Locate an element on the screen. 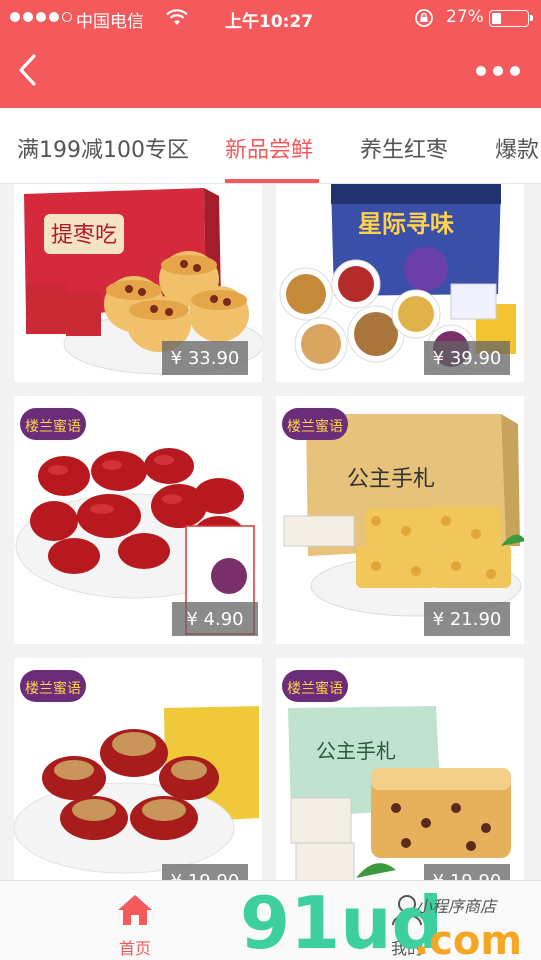 Image resolution: width=541 pixels, height=960 pixels. active-tab-indicator is located at coordinates (272, 181).